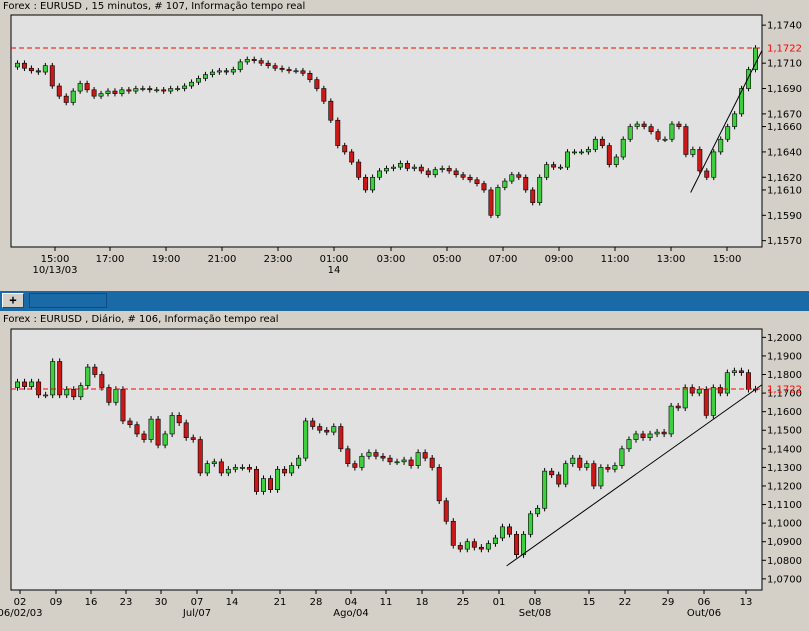  What do you see at coordinates (196, 613) in the screenshot?
I see `x-sub-label: Jul/07` at bounding box center [196, 613].